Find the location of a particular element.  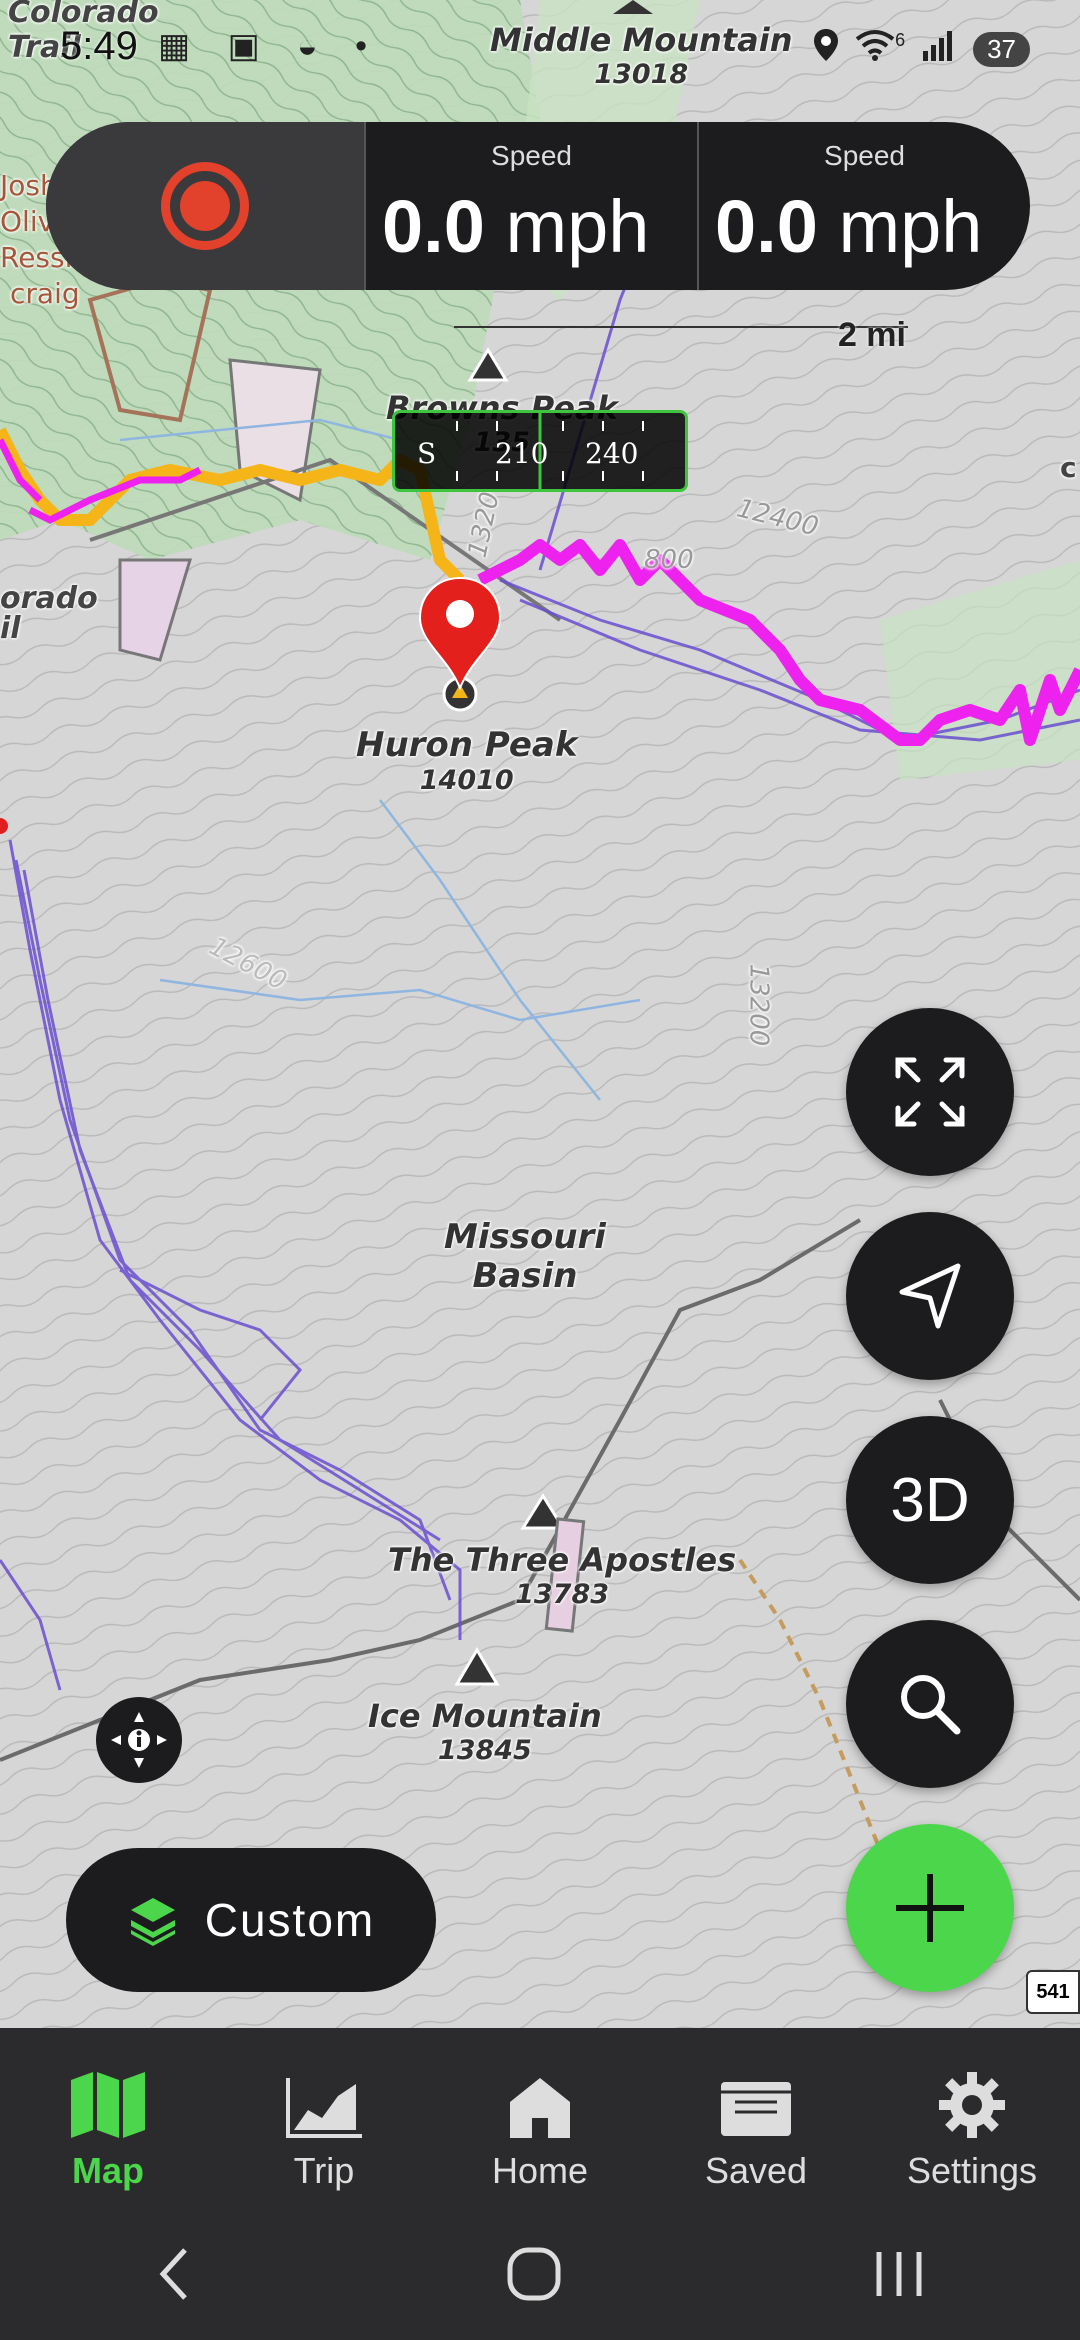

3d-toggle-button: 3D is located at coordinates (930, 1500).